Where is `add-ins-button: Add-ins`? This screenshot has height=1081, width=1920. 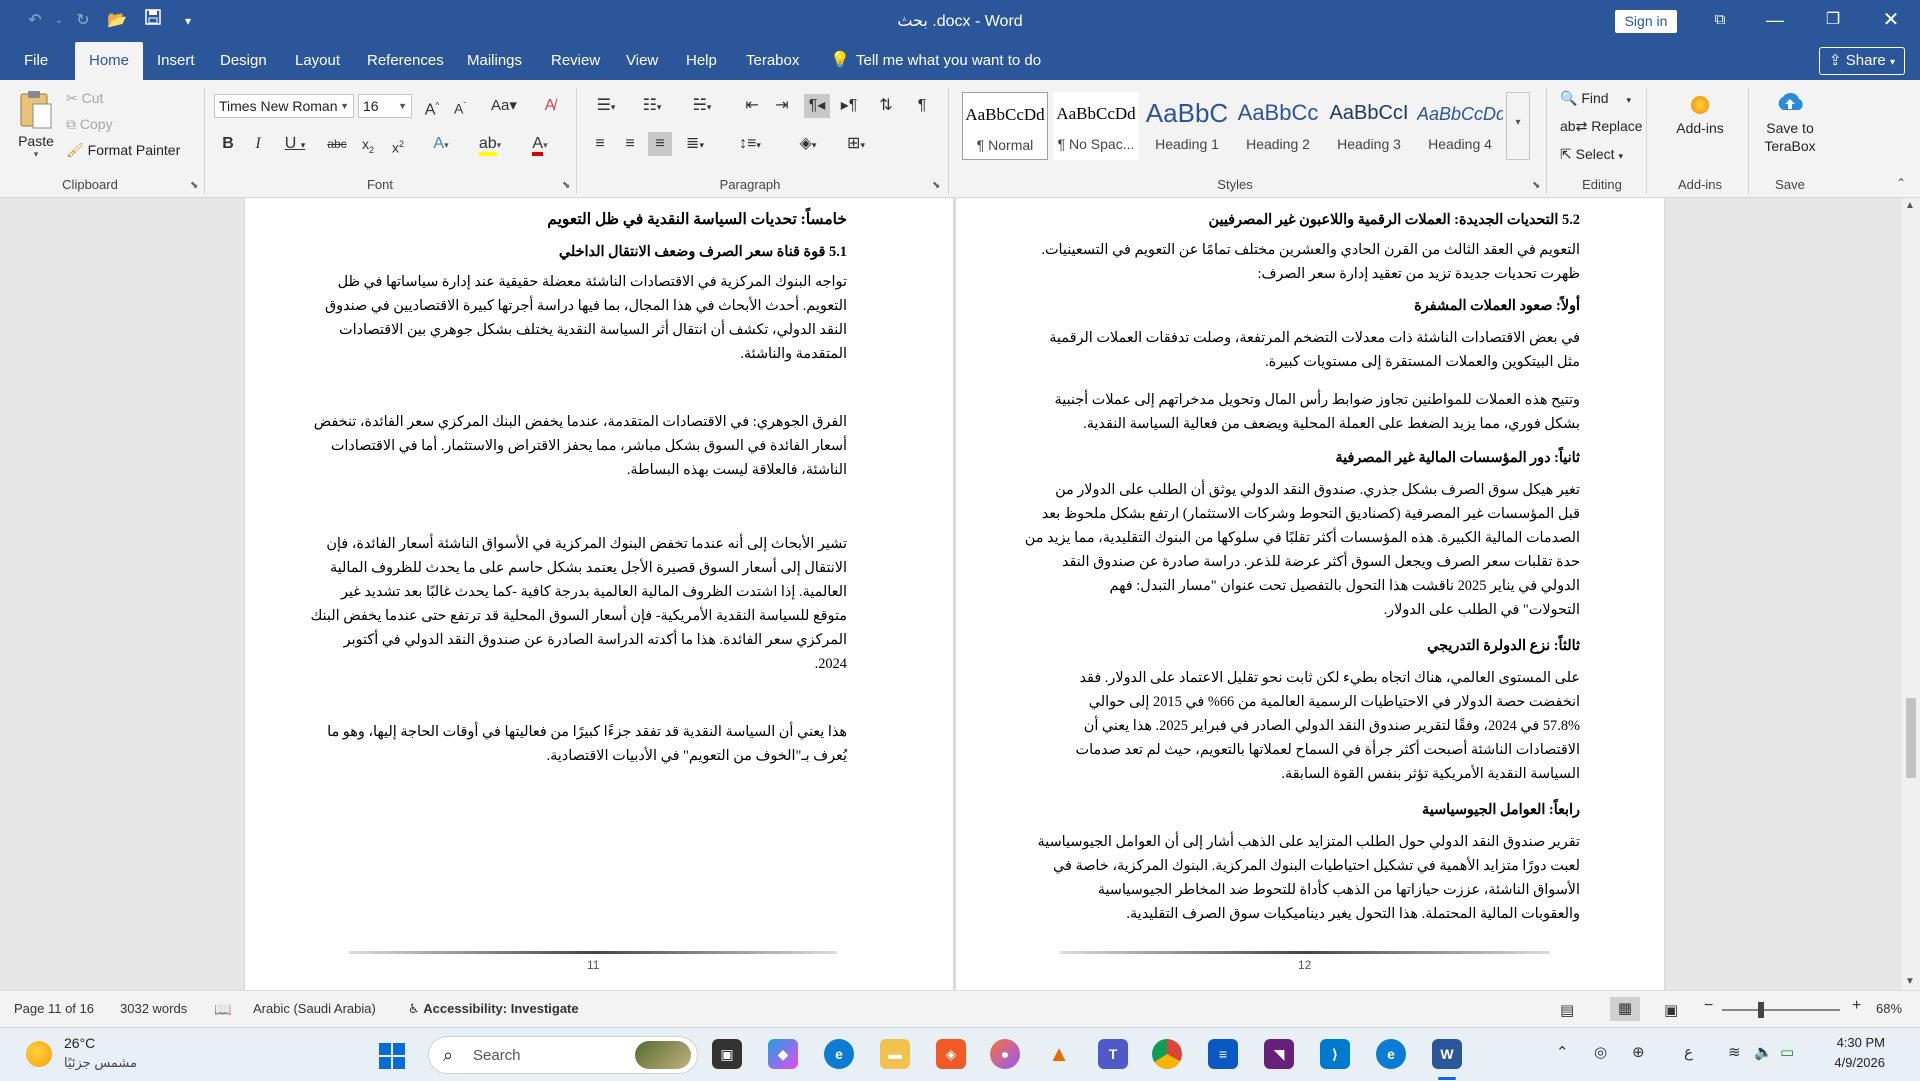 add-ins-button: Add-ins is located at coordinates (1700, 113).